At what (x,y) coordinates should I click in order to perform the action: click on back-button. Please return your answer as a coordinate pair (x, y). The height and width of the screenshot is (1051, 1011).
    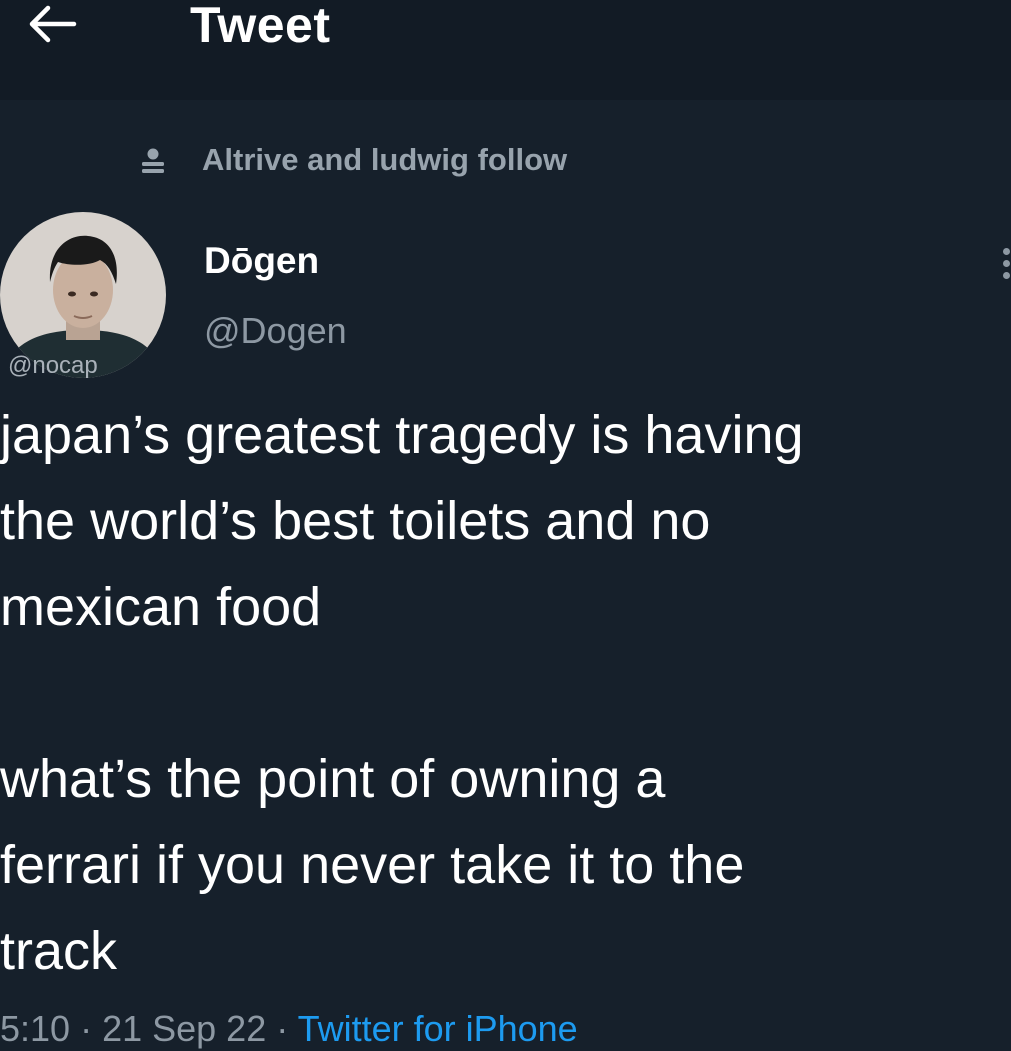
    Looking at the image, I should click on (52, 24).